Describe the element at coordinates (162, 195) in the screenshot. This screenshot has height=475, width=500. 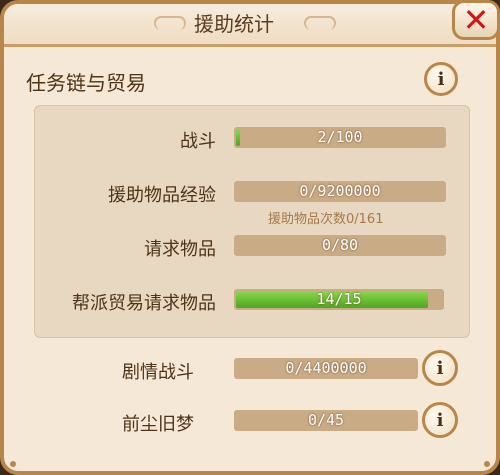
I see `row-label-assist-exp: 援助物品经验` at that location.